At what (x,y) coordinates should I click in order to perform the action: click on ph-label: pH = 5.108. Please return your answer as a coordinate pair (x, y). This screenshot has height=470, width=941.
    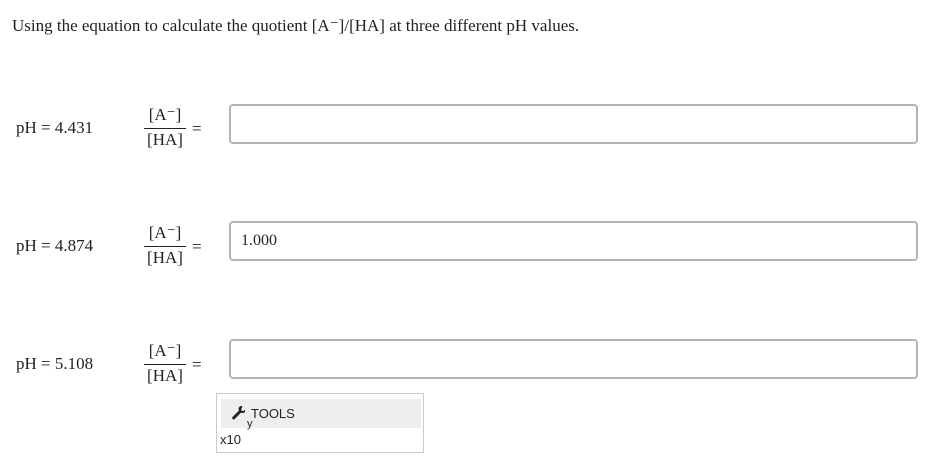
    Looking at the image, I should click on (55, 363).